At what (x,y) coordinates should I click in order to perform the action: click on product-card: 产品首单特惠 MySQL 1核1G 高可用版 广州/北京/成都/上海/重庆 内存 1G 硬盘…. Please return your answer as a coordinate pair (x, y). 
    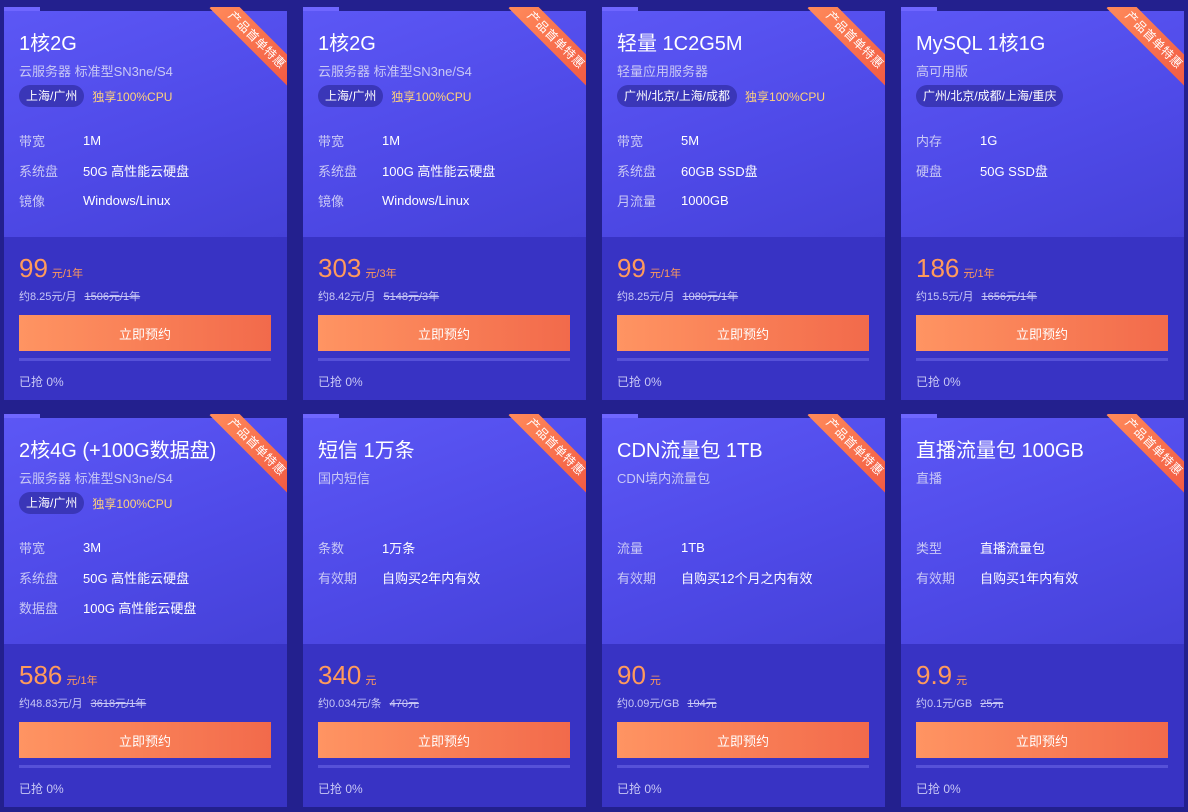
    Looking at the image, I should click on (1042, 203).